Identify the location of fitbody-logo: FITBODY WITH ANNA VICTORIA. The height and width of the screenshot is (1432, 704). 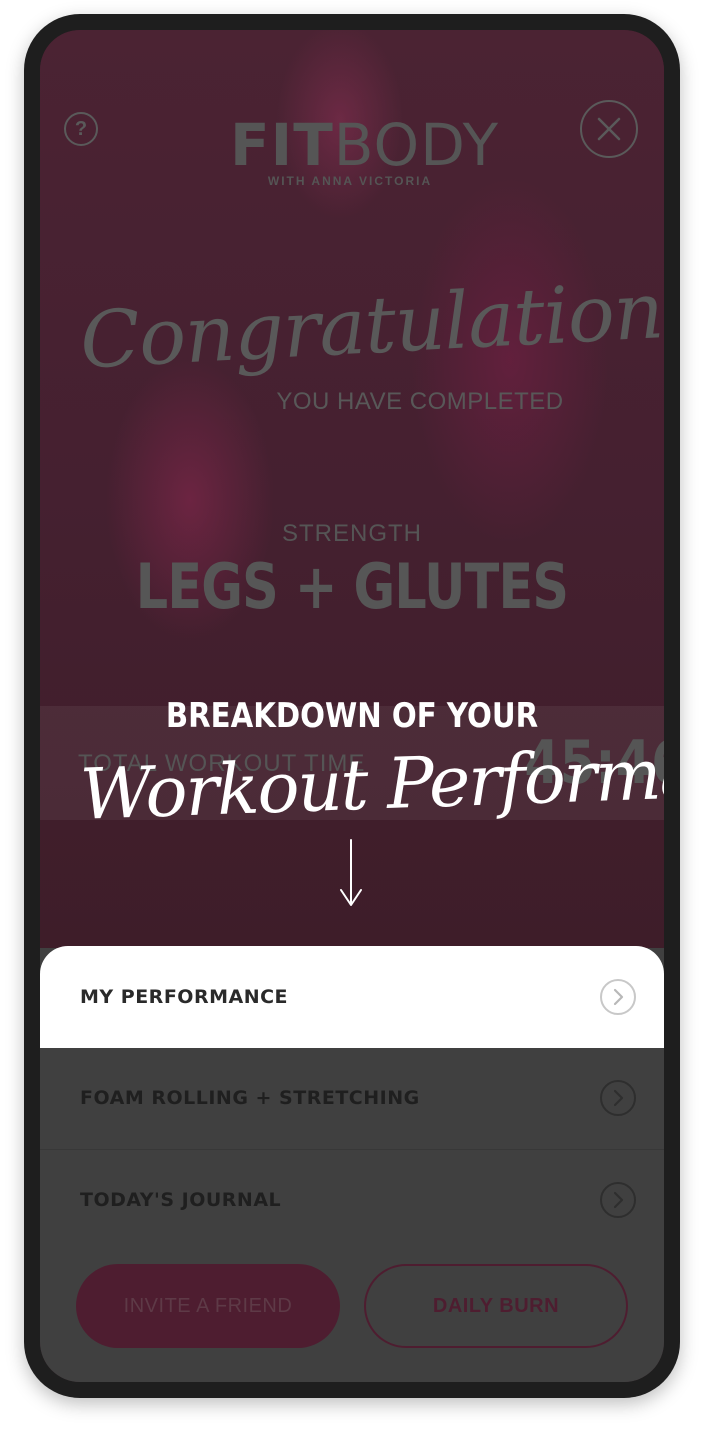
(364, 149).